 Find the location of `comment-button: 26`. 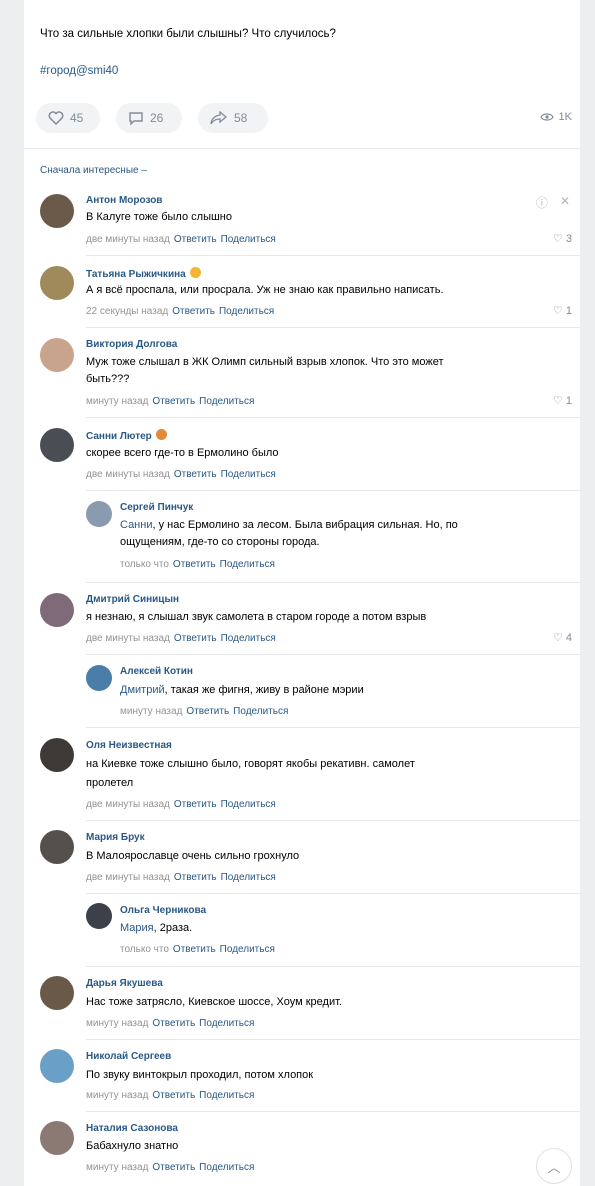

comment-button: 26 is located at coordinates (149, 118).